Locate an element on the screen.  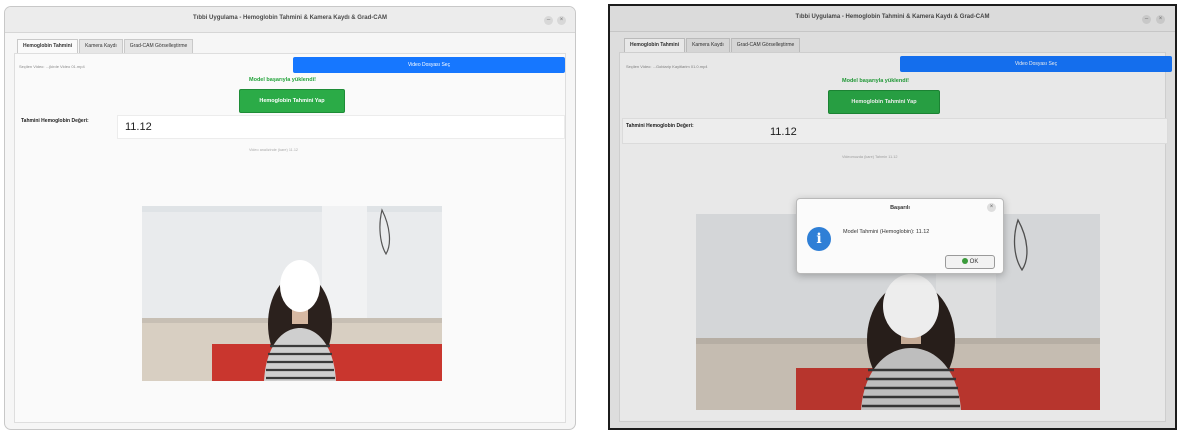
ok-button: OK is located at coordinates (970, 262).